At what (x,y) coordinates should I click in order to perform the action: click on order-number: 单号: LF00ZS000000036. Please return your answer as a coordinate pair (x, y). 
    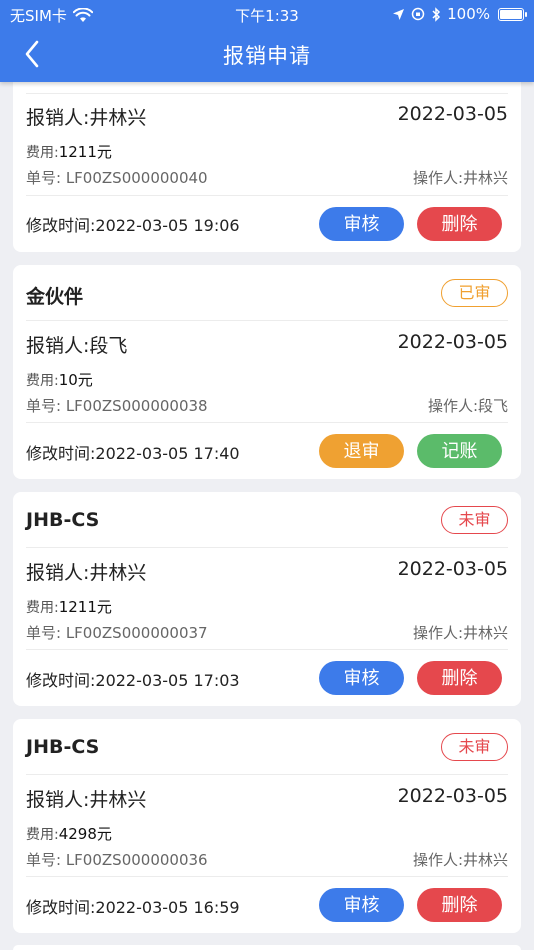
    Looking at the image, I should click on (117, 860).